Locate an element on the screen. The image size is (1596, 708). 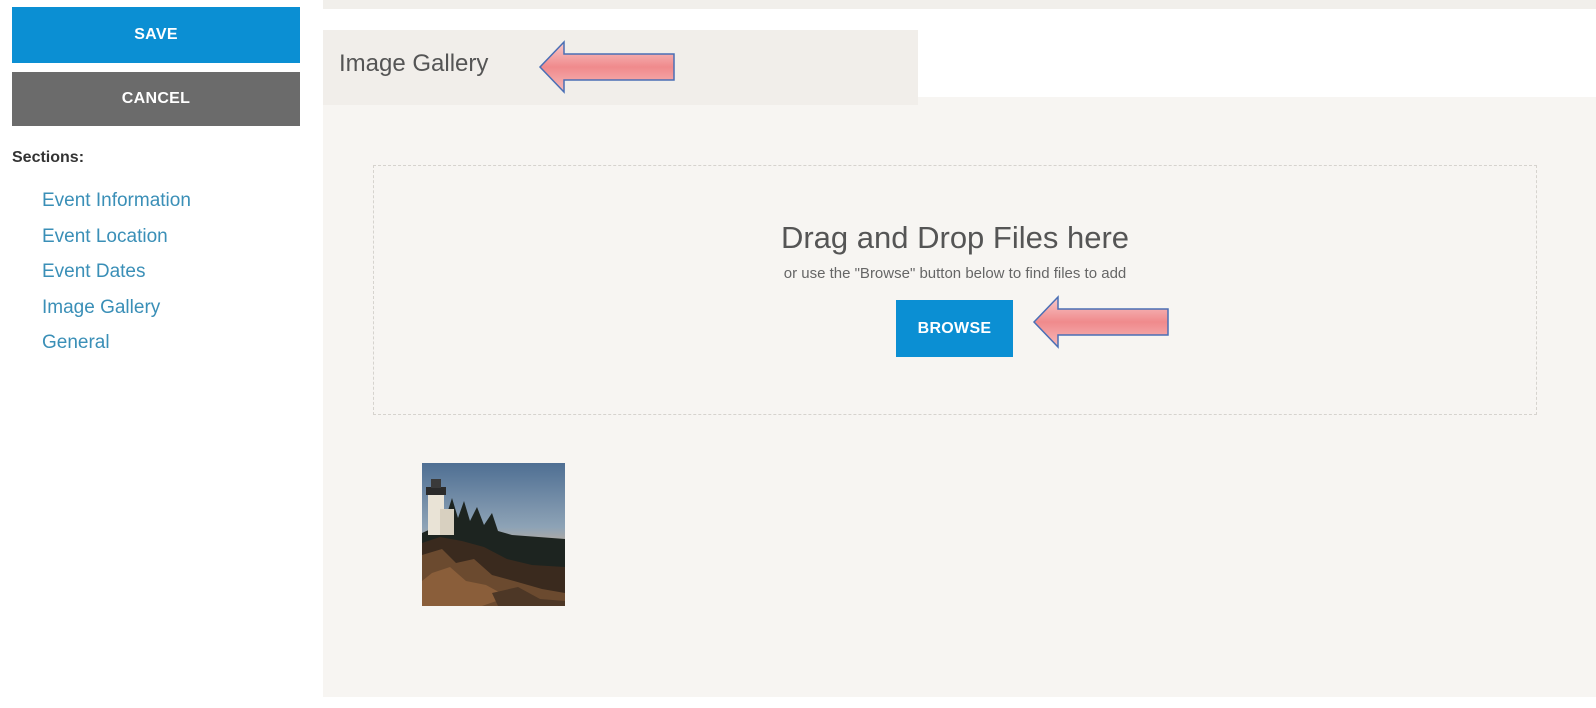
dropzone-title: Drag and Drop Files here is located at coordinates (955, 237).